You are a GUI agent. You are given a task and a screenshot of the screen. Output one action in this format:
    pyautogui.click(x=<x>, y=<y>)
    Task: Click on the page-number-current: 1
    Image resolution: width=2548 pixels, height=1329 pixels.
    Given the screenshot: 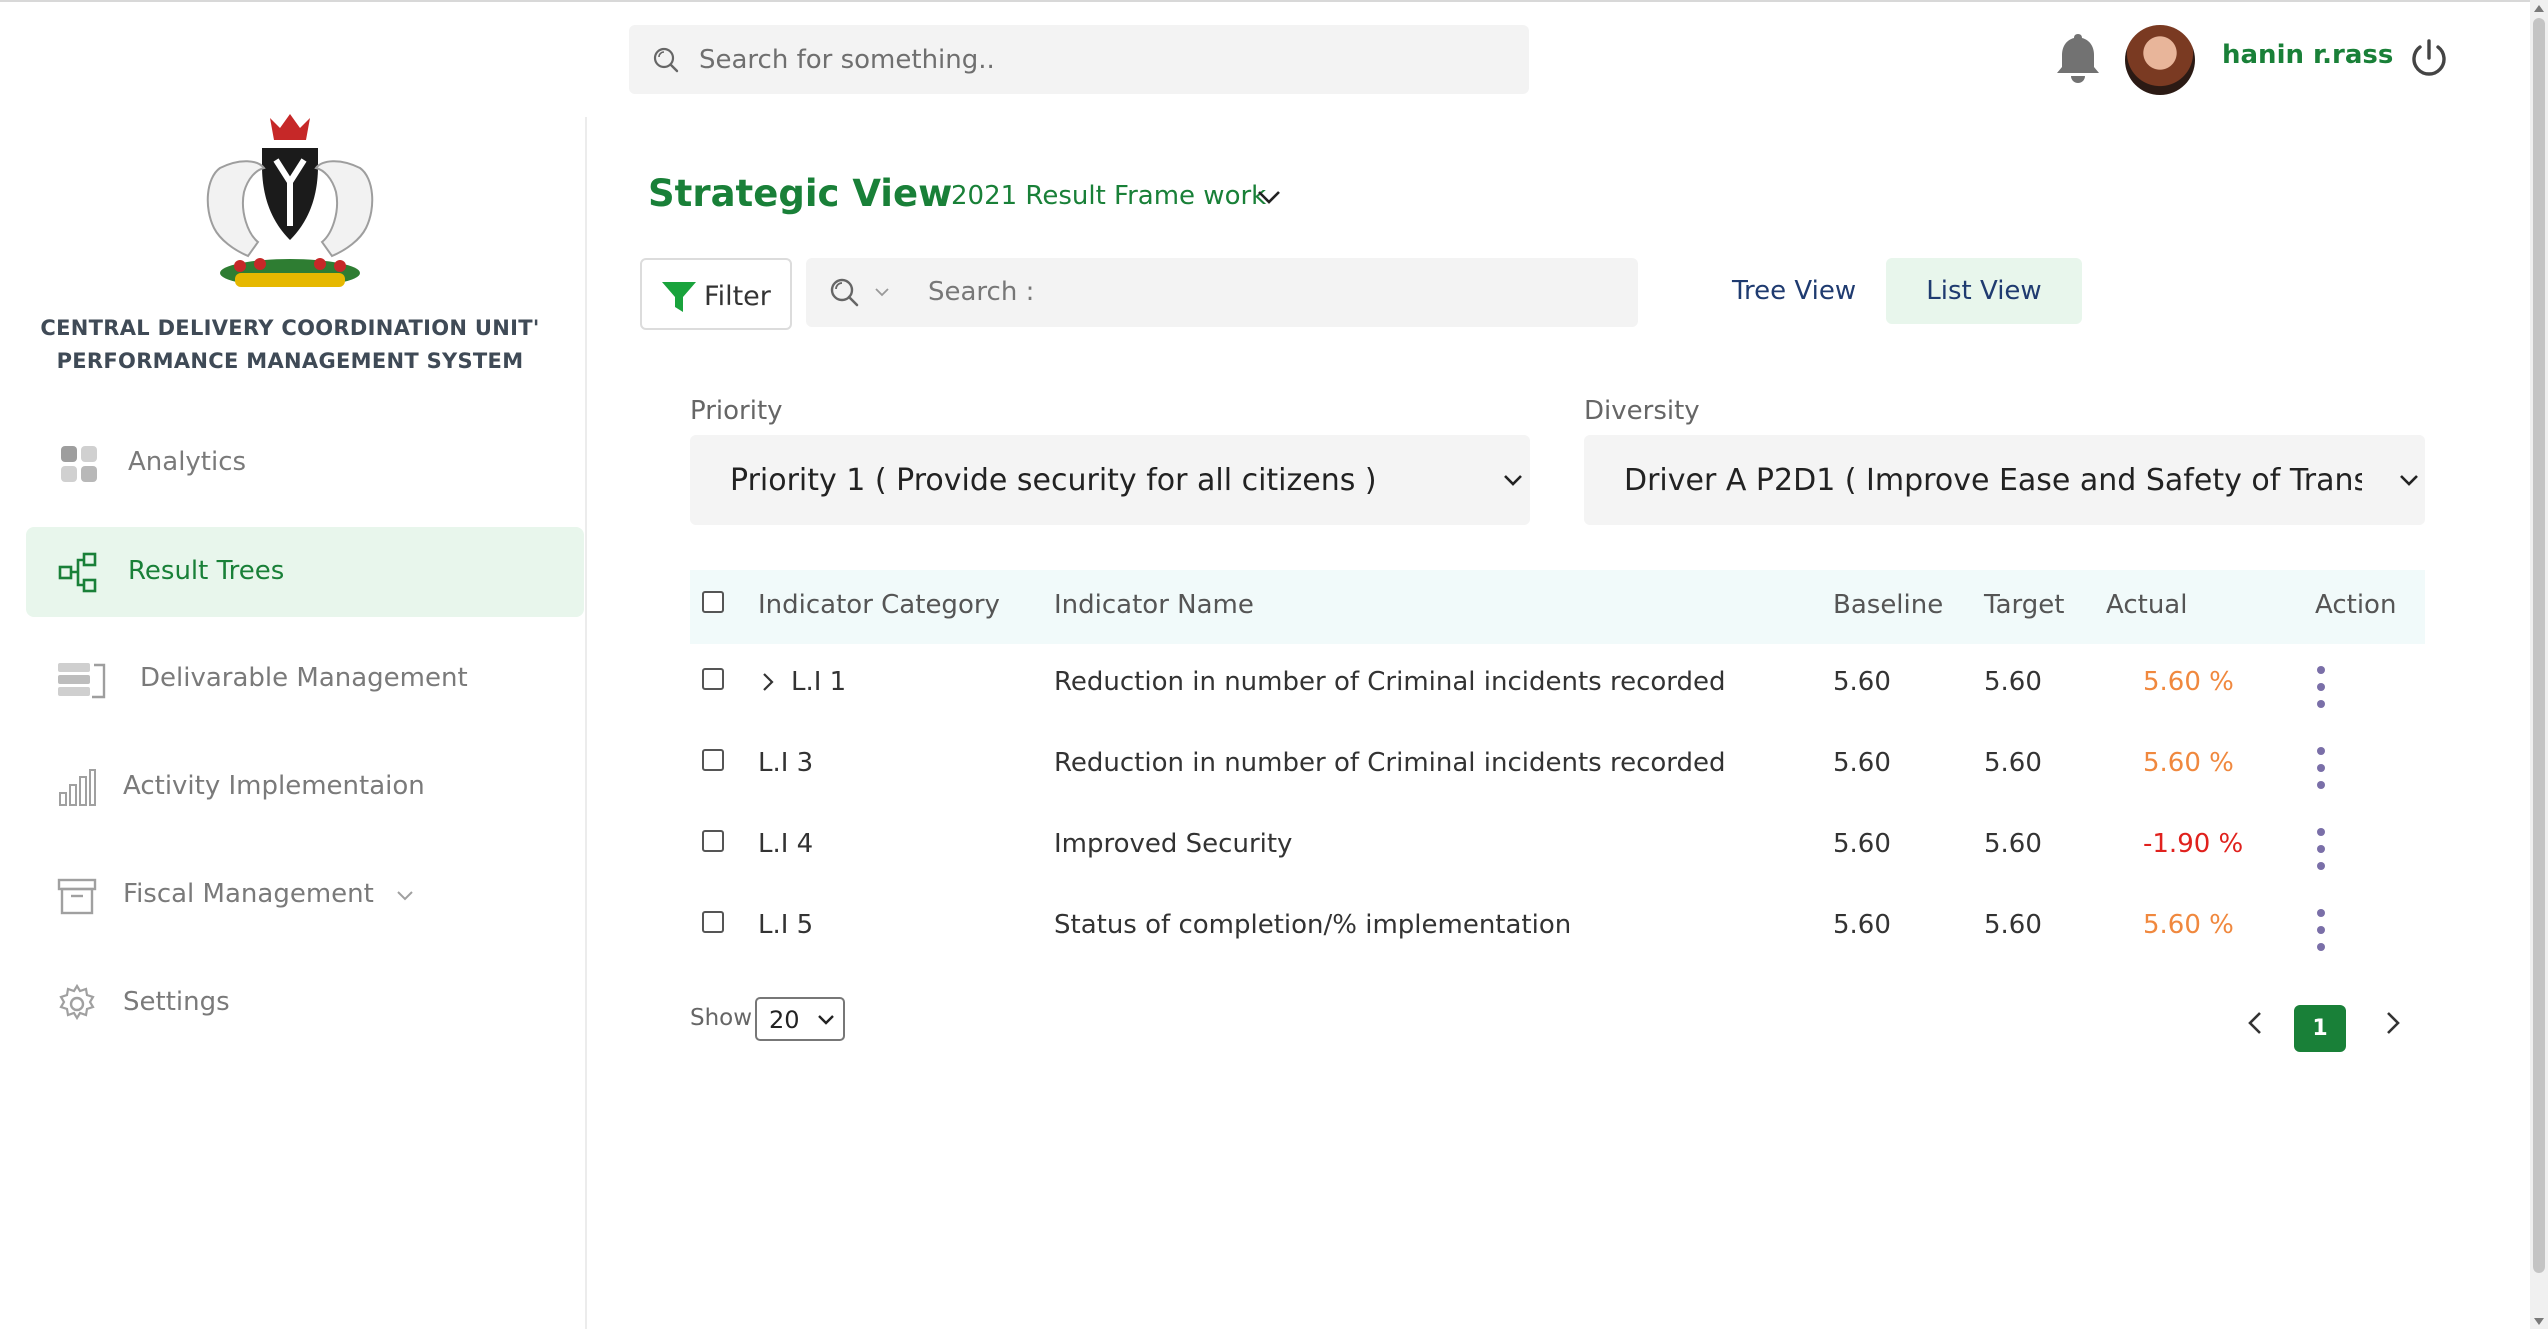 What is the action you would take?
    pyautogui.click(x=2320, y=1028)
    